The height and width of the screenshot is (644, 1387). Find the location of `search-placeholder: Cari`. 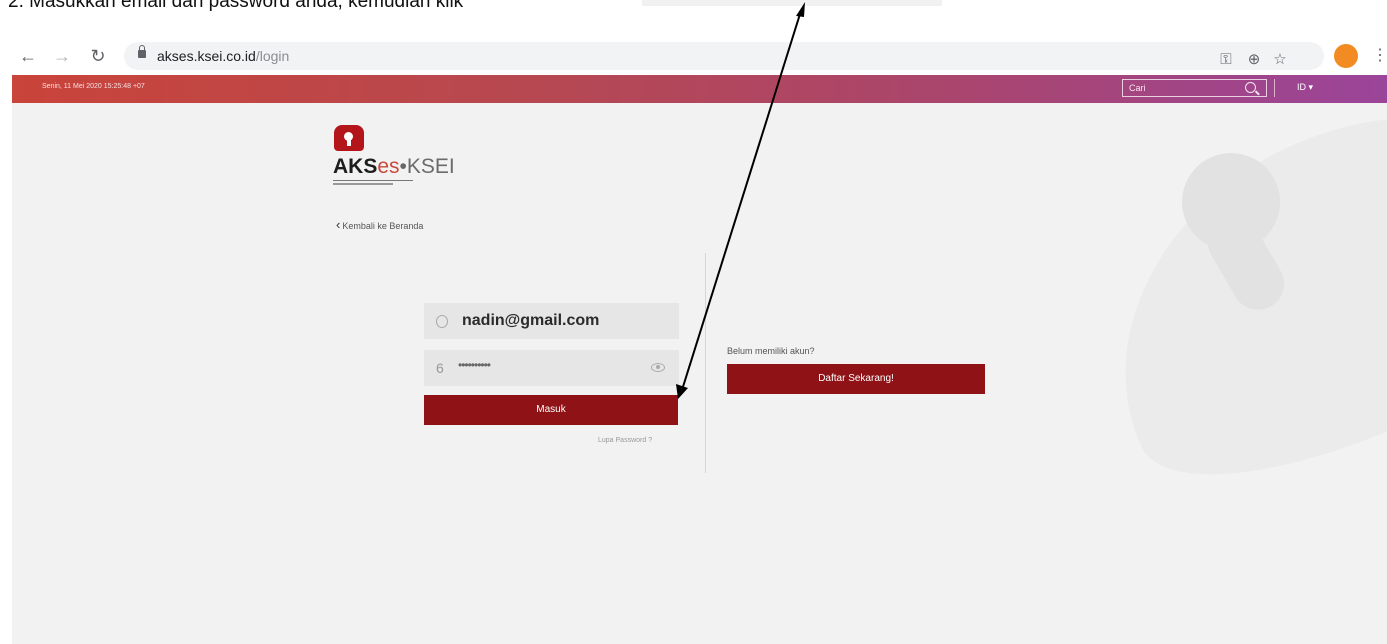

search-placeholder: Cari is located at coordinates (1137, 88).